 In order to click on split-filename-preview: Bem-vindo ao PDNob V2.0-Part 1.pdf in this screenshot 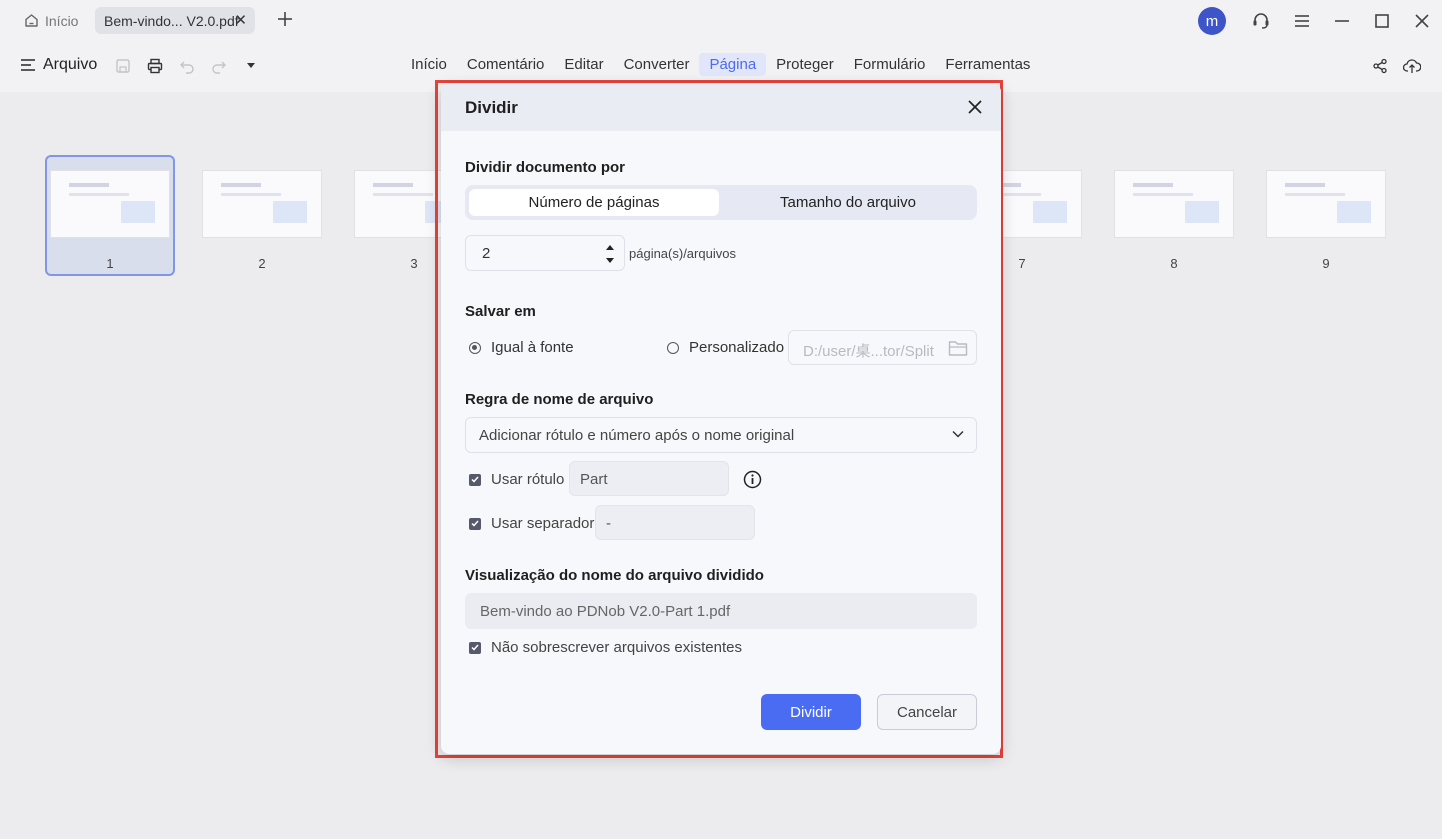, I will do `click(721, 611)`.